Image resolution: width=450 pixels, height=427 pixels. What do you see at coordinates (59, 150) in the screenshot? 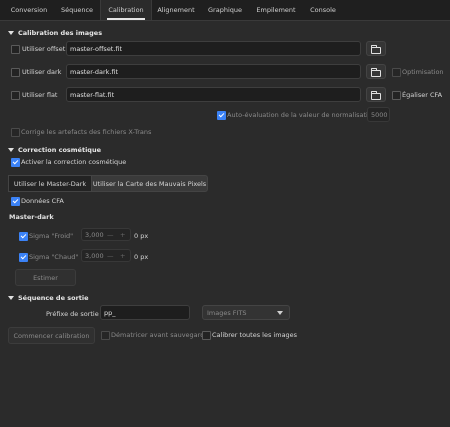
I see `section-title: Correction cosmétique` at bounding box center [59, 150].